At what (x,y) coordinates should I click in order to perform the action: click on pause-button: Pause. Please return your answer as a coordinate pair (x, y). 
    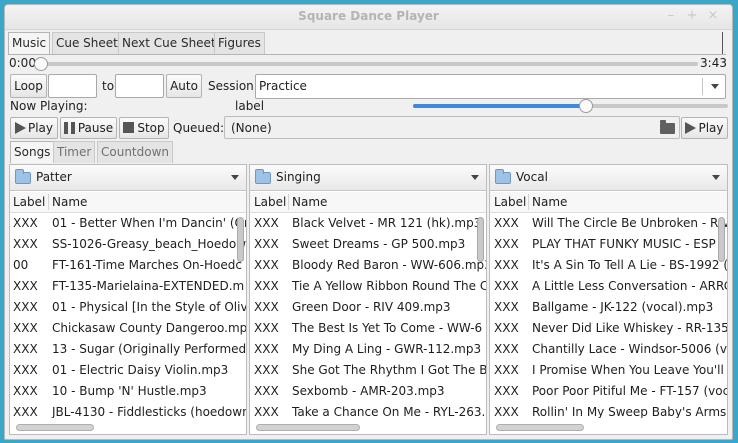
    Looking at the image, I should click on (88, 128).